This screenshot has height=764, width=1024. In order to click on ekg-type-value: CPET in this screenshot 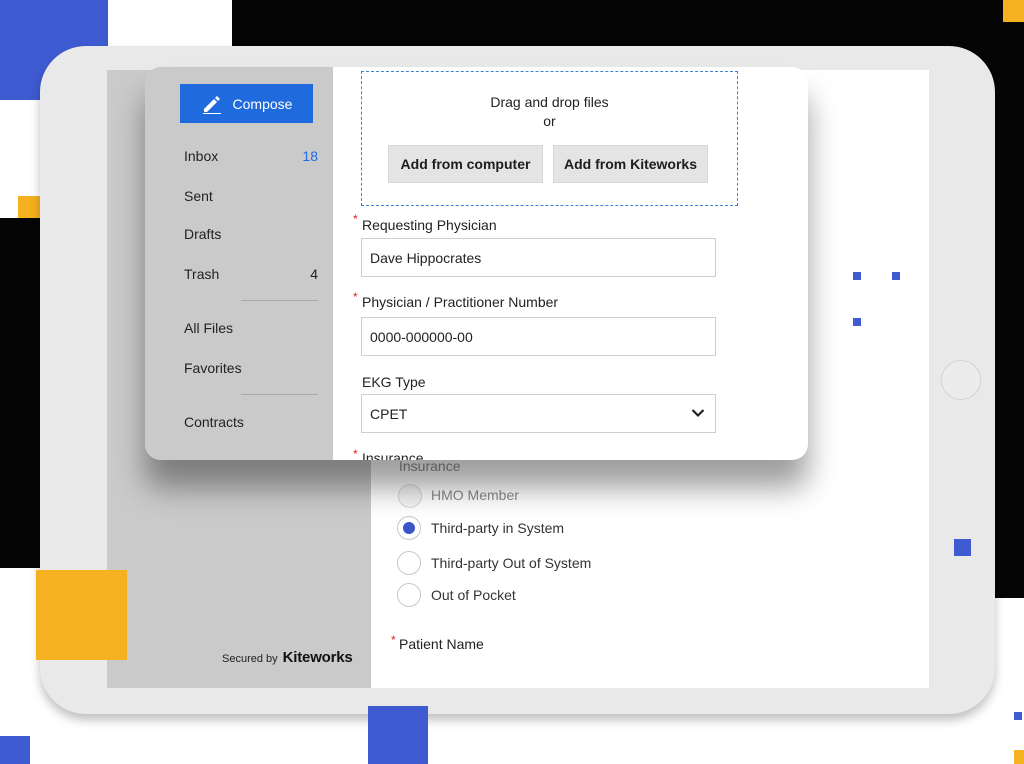, I will do `click(388, 414)`.